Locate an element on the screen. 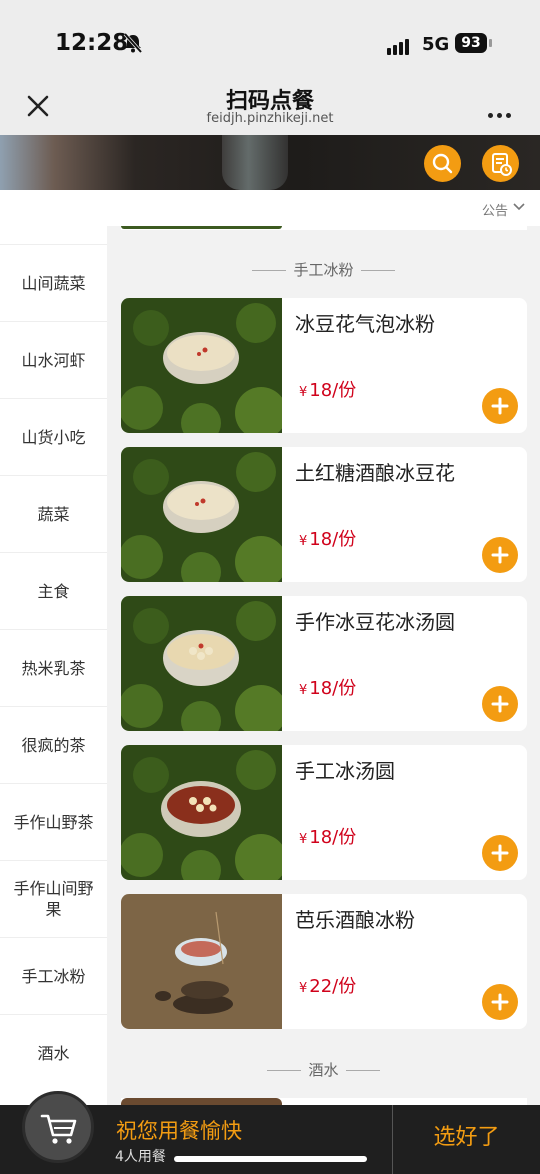 The width and height of the screenshot is (540, 1174). page-url: feidjh.pinzhikeji.net is located at coordinates (270, 118).